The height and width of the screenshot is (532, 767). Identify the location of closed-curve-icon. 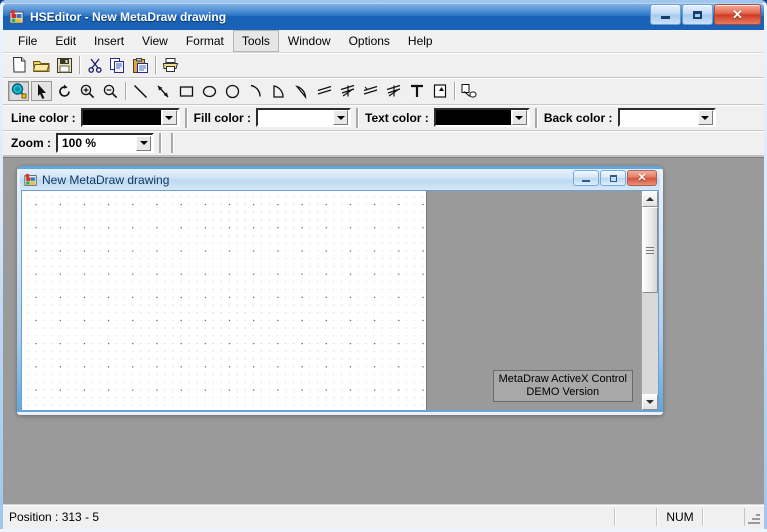
(394, 91).